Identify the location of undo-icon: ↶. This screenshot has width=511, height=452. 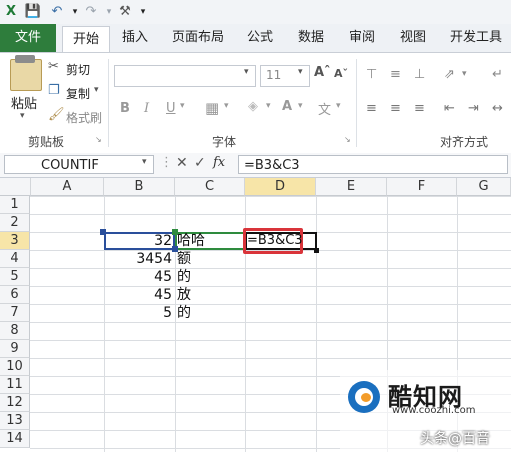
(57, 12).